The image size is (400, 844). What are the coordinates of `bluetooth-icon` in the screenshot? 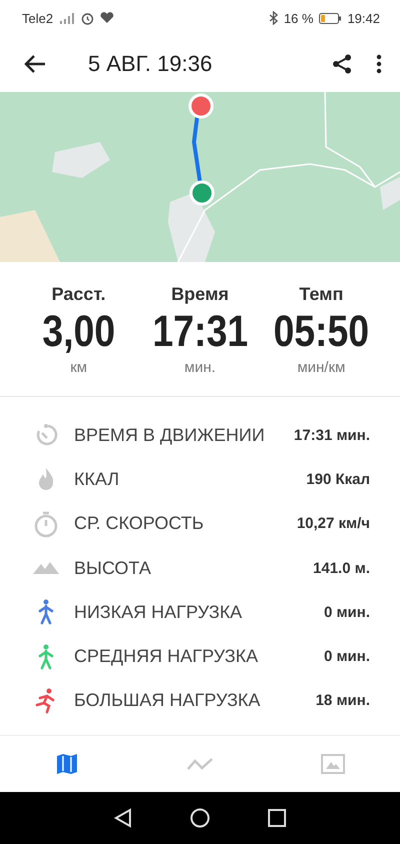 It's located at (273, 18).